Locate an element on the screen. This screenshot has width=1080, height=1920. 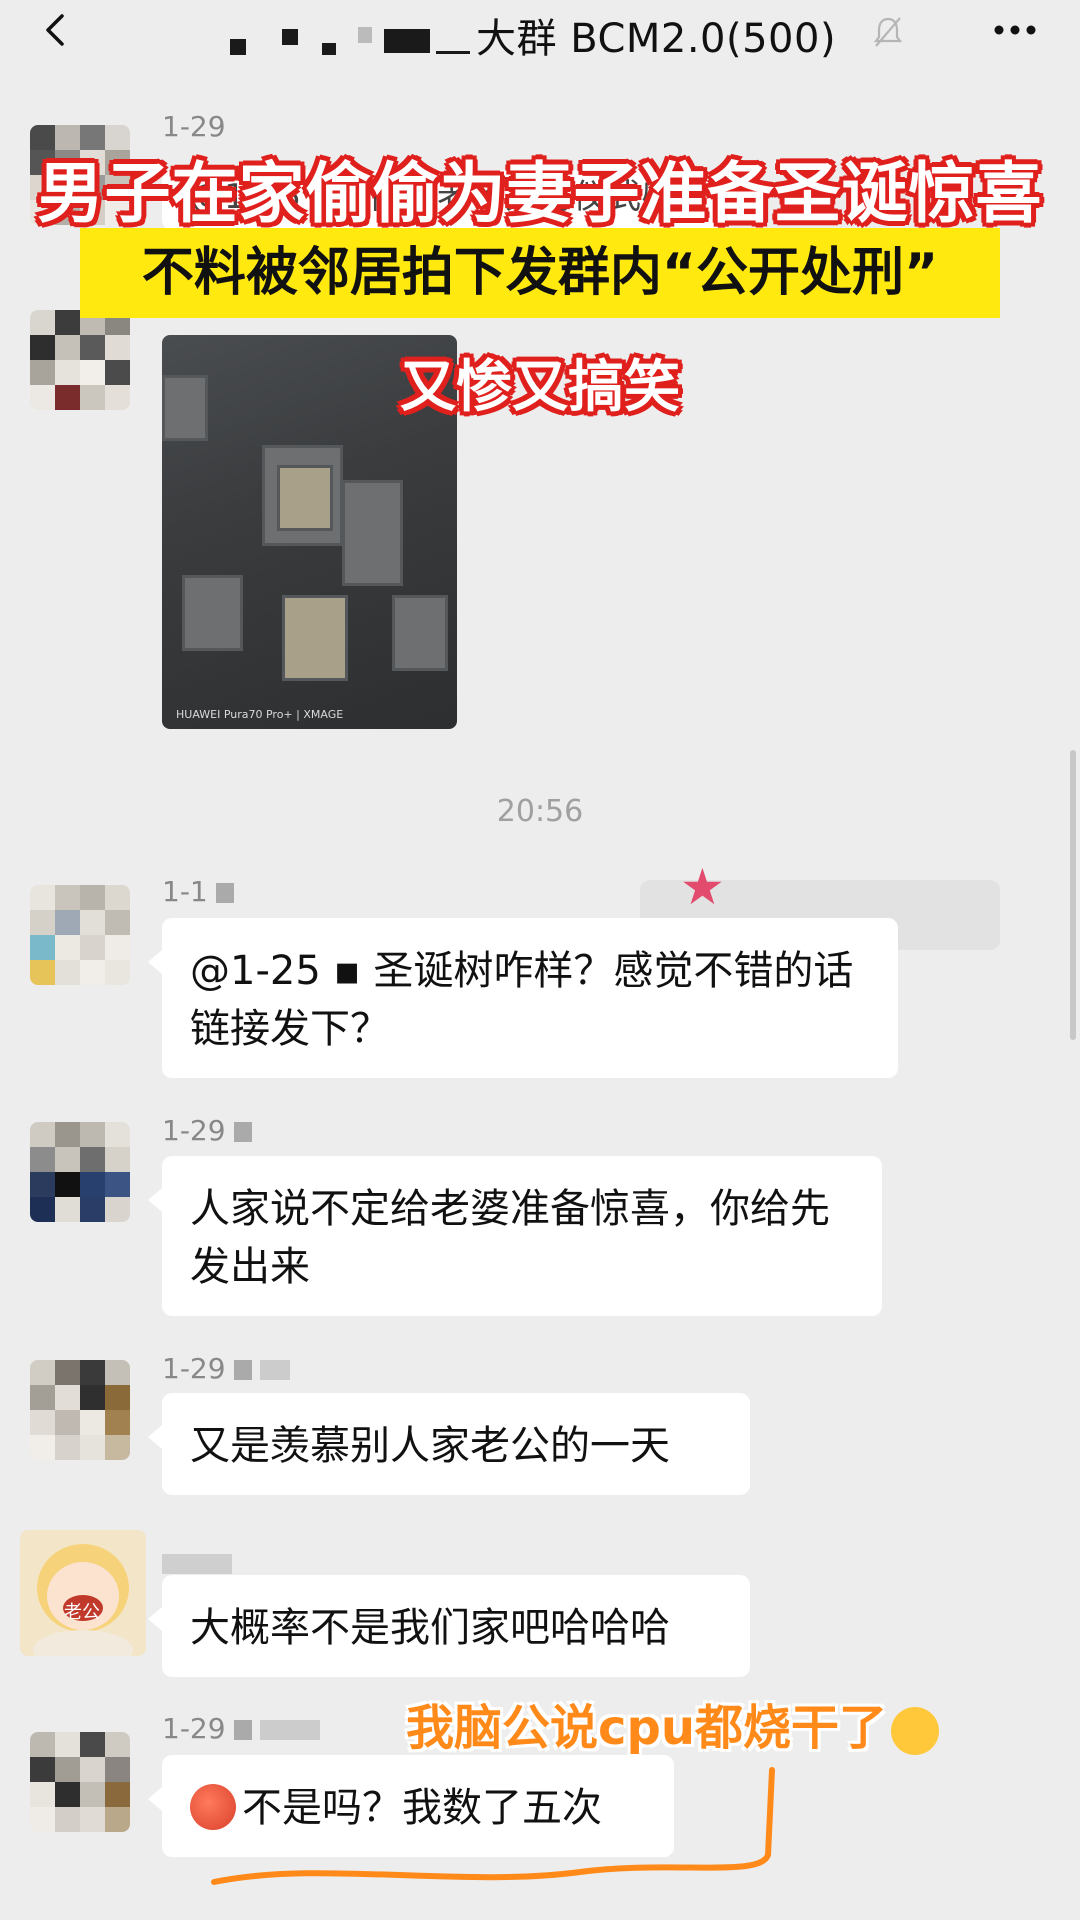
star-icon: ★ is located at coordinates (702, 887).